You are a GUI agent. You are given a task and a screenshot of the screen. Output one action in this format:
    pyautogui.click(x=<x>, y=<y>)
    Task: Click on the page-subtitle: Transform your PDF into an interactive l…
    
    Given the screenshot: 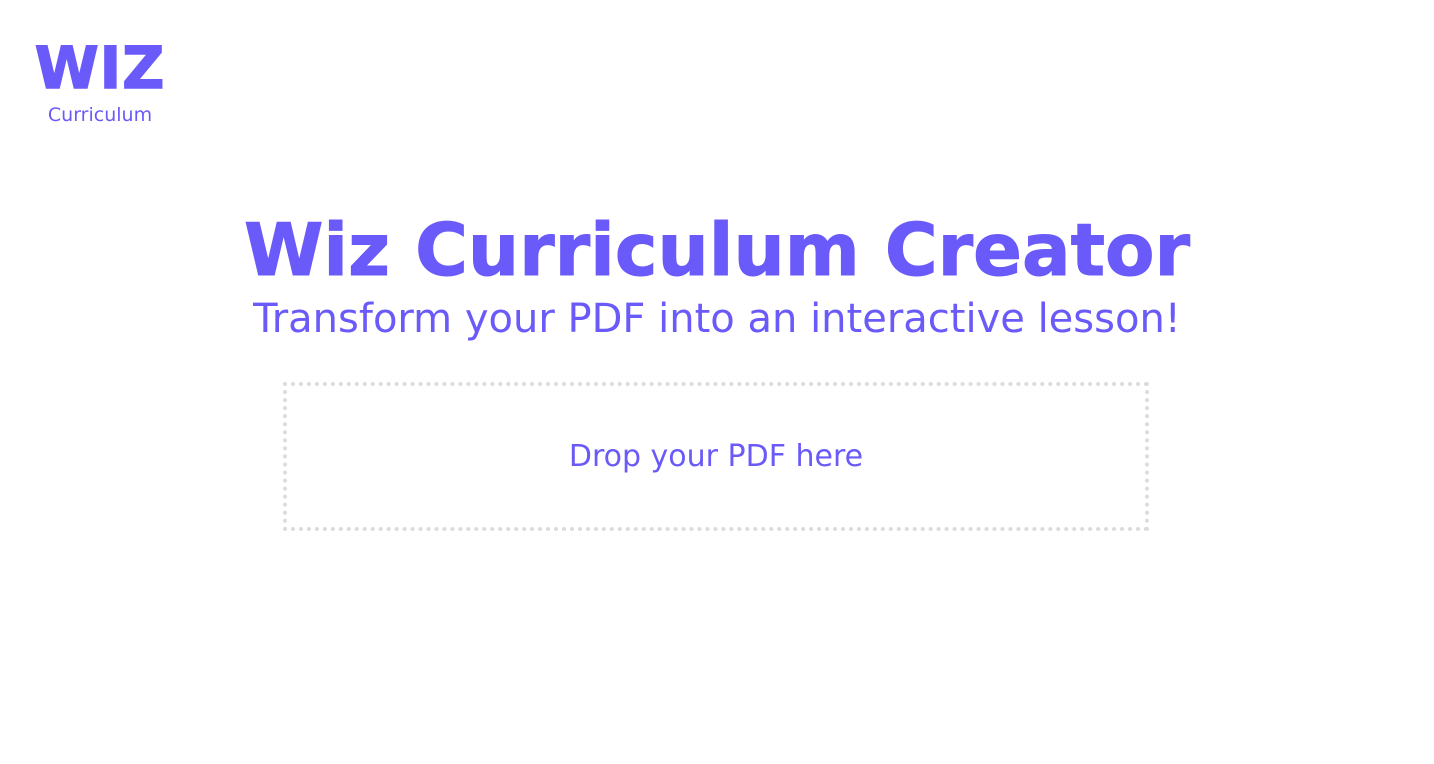 What is the action you would take?
    pyautogui.click(x=717, y=319)
    